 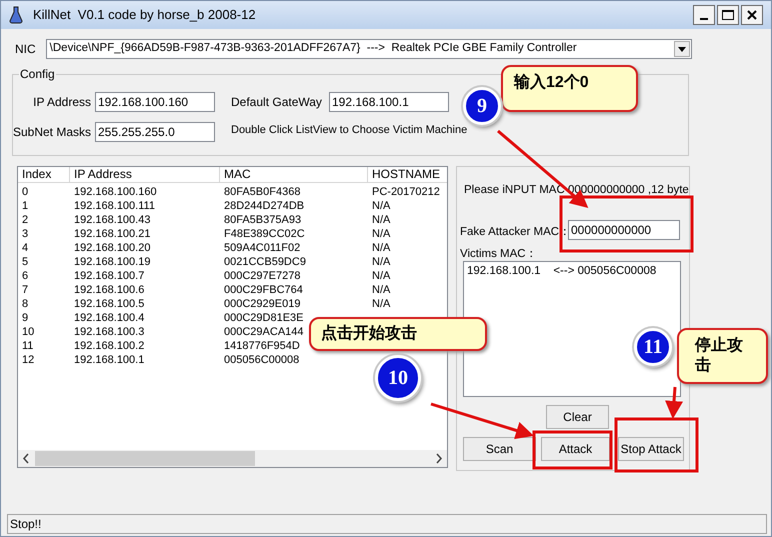 What do you see at coordinates (389, 102) in the screenshot?
I see `gateway-field: 192.168.100.1` at bounding box center [389, 102].